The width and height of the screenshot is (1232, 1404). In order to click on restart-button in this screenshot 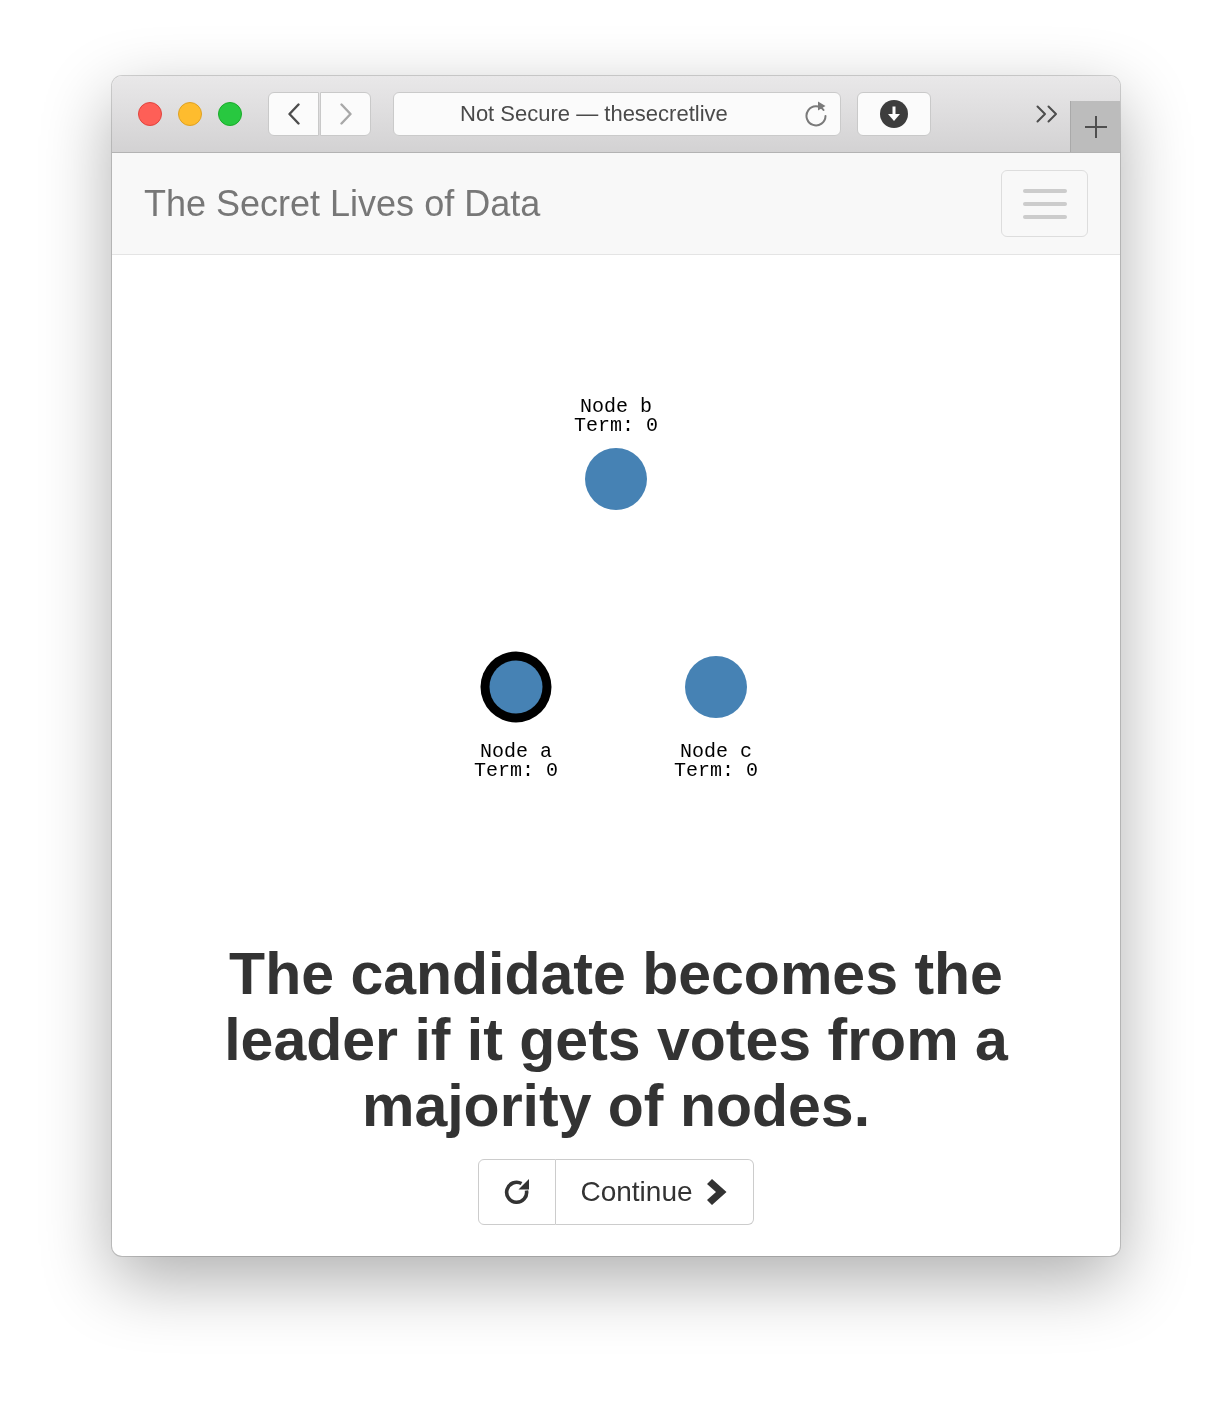, I will do `click(517, 1192)`.